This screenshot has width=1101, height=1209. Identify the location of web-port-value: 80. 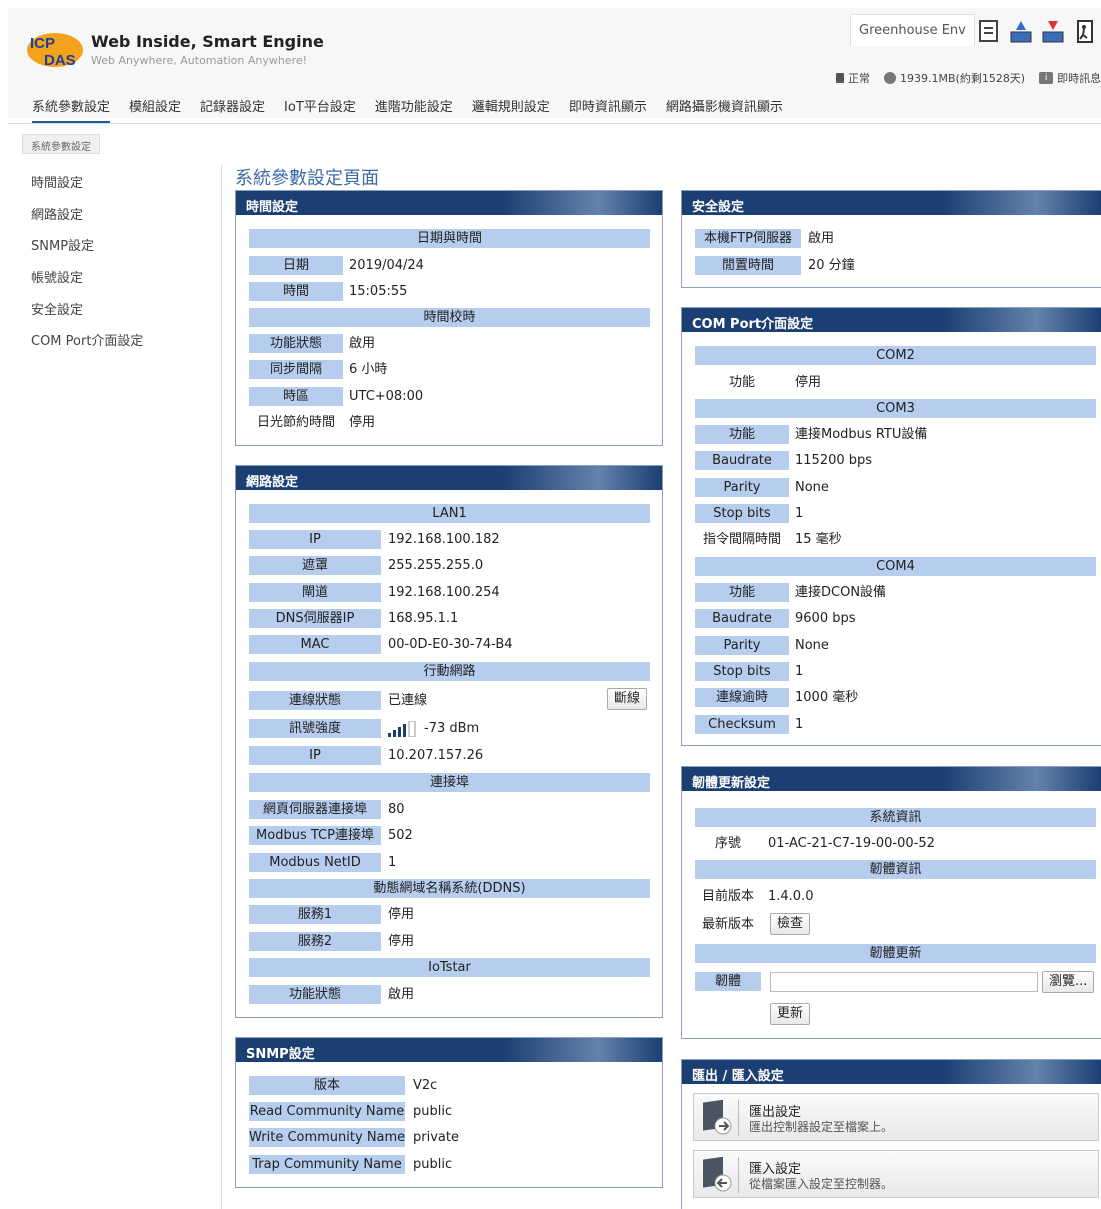
(396, 809).